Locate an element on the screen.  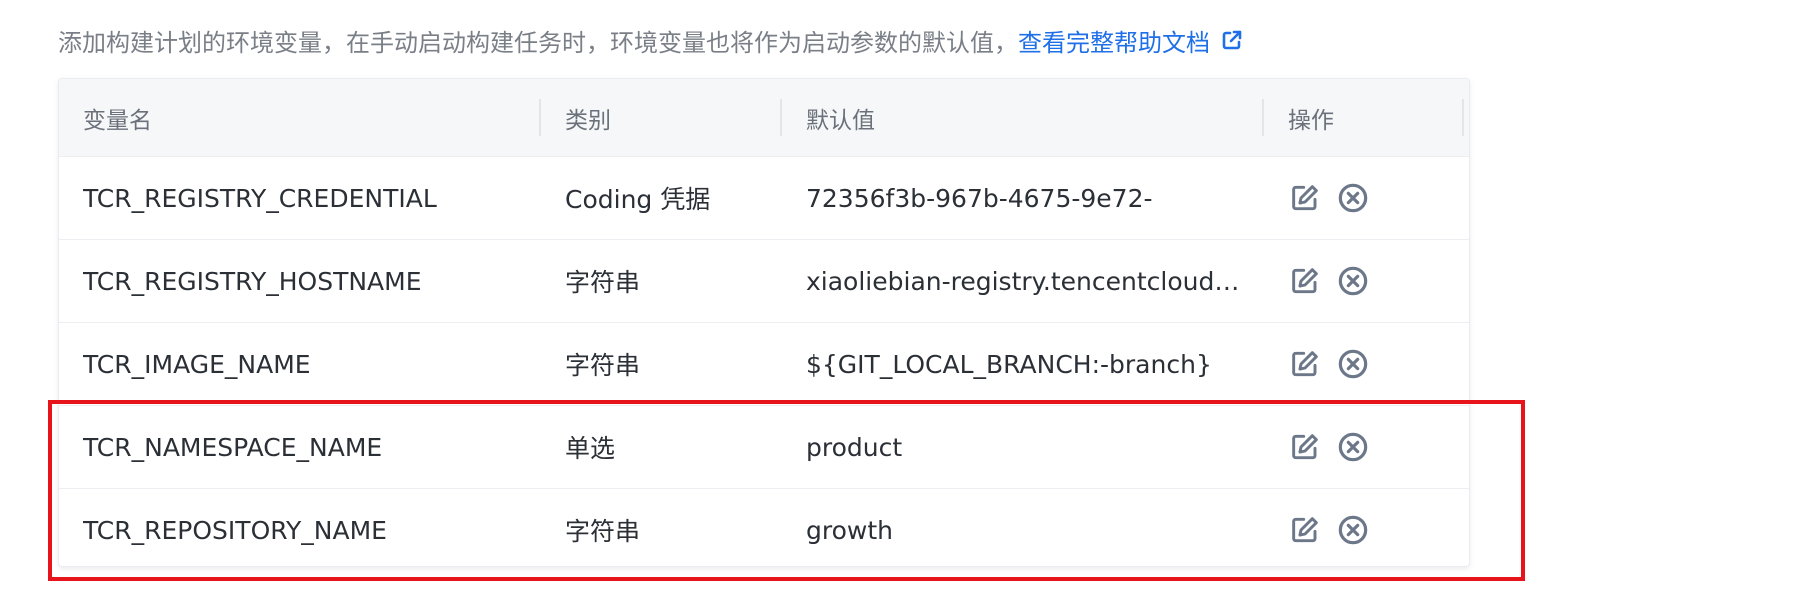
header-default: 默认值 is located at coordinates (1023, 117).